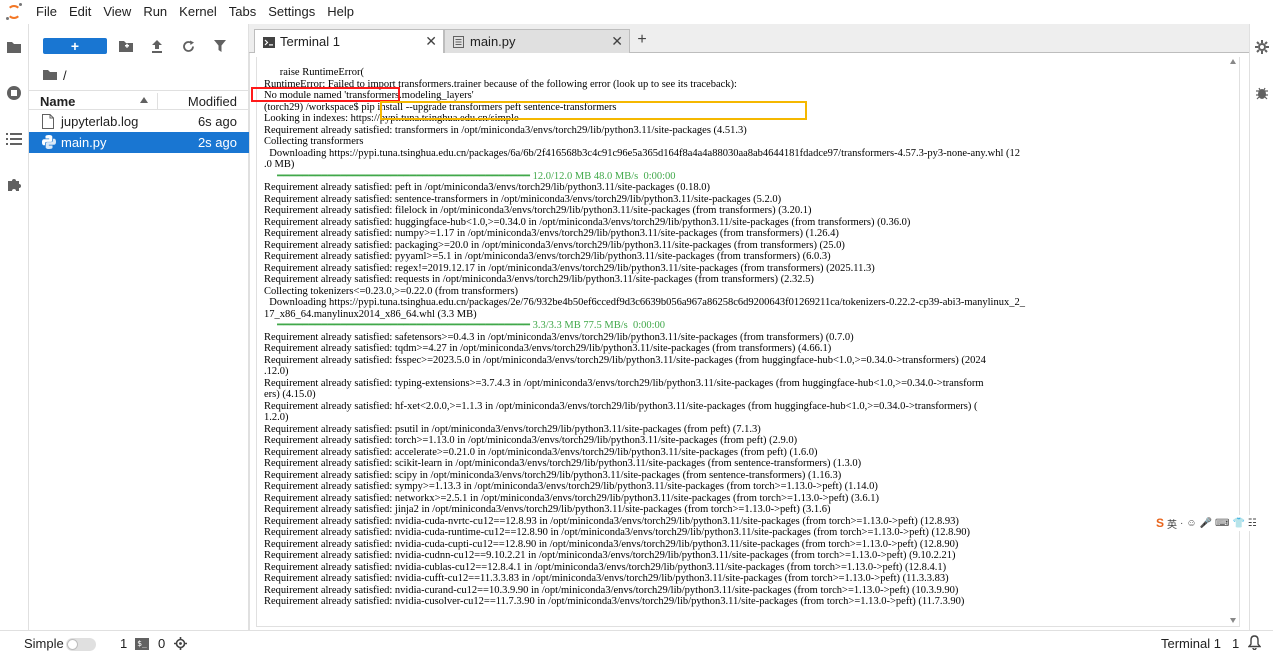  Describe the element at coordinates (1254, 644) in the screenshot. I see `bell-icon` at that location.